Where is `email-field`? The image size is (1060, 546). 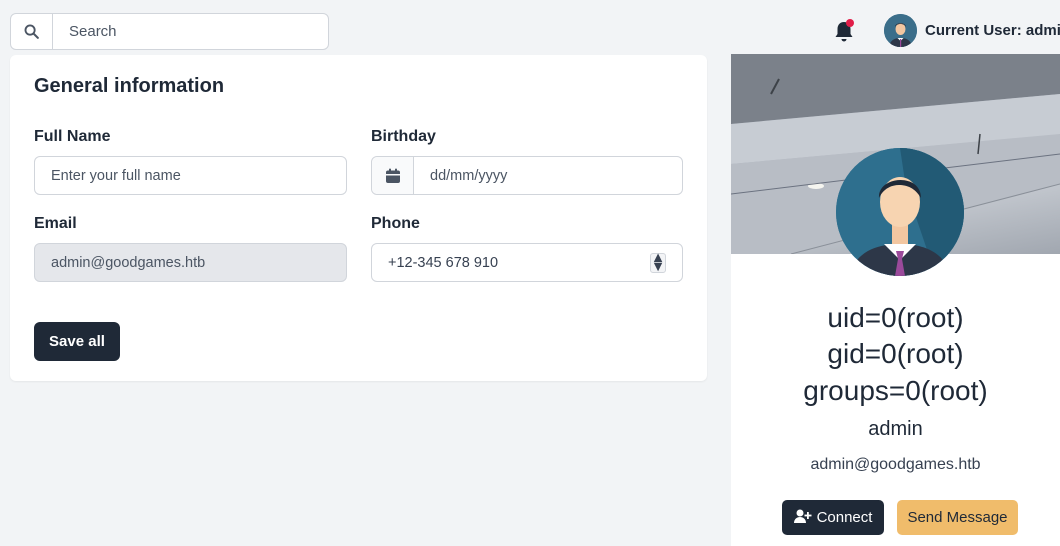 email-field is located at coordinates (190, 262).